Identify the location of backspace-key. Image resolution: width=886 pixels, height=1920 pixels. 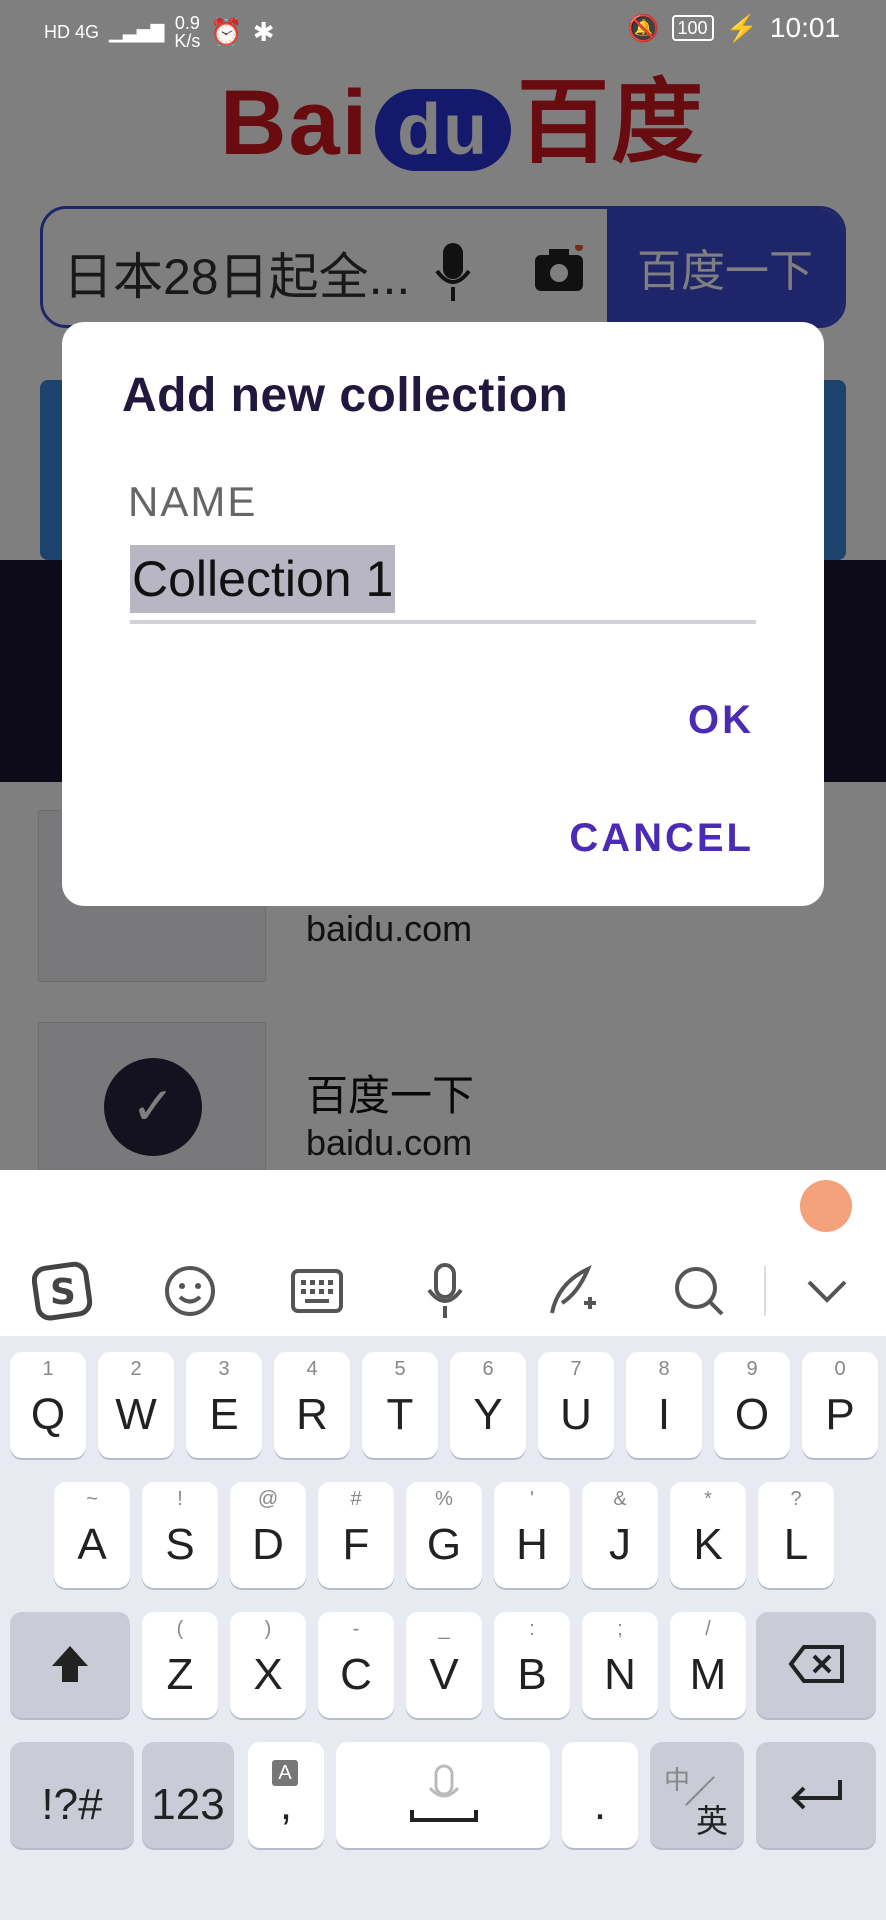
(816, 1665).